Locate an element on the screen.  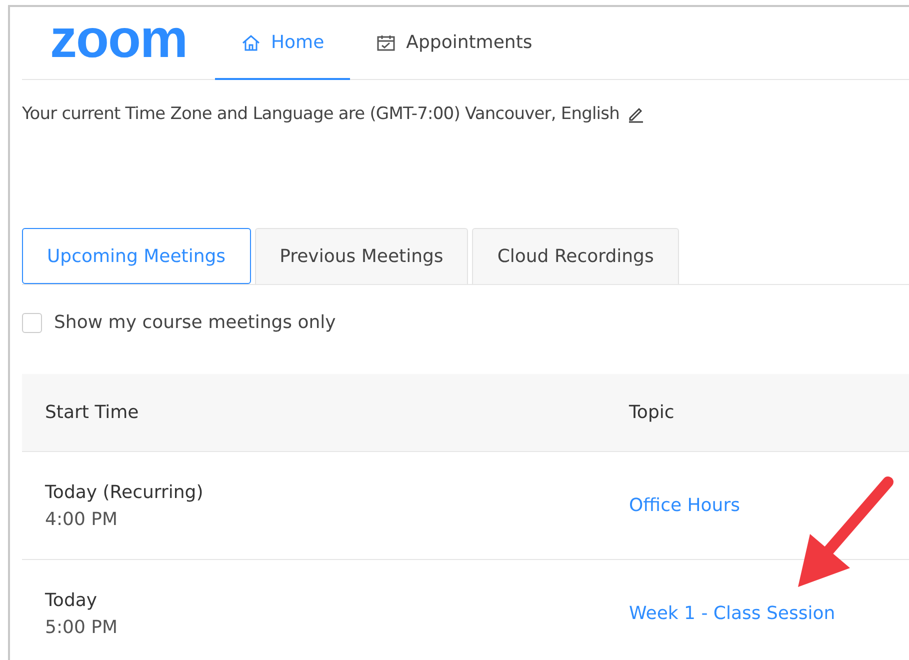
meeting-topic-link: Week 1 - Class Session is located at coordinates (732, 613).